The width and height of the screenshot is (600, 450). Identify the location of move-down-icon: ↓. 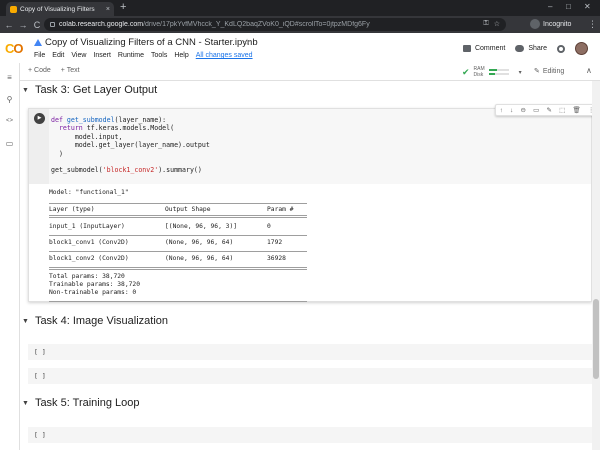
(511, 110).